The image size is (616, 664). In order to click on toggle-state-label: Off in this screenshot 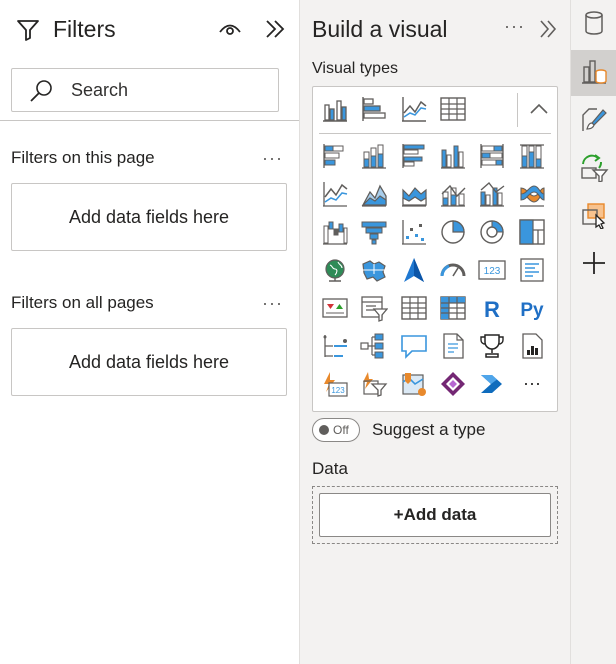, I will do `click(341, 430)`.